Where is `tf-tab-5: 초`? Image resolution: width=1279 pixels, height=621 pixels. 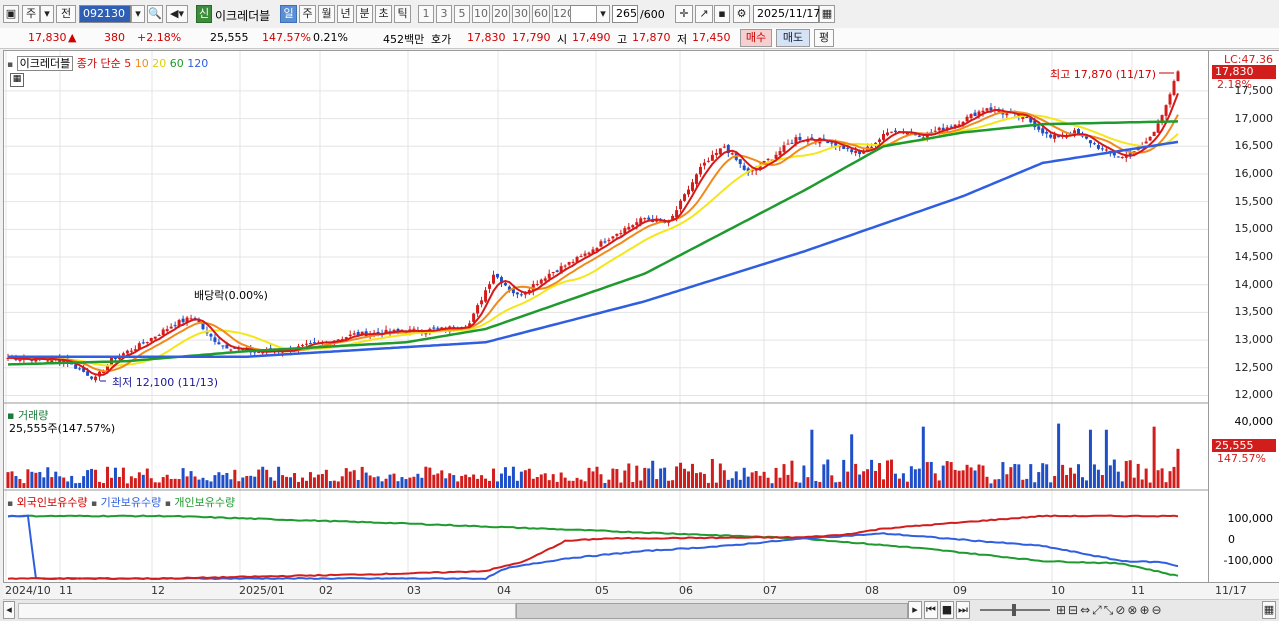 tf-tab-5: 초 is located at coordinates (383, 14).